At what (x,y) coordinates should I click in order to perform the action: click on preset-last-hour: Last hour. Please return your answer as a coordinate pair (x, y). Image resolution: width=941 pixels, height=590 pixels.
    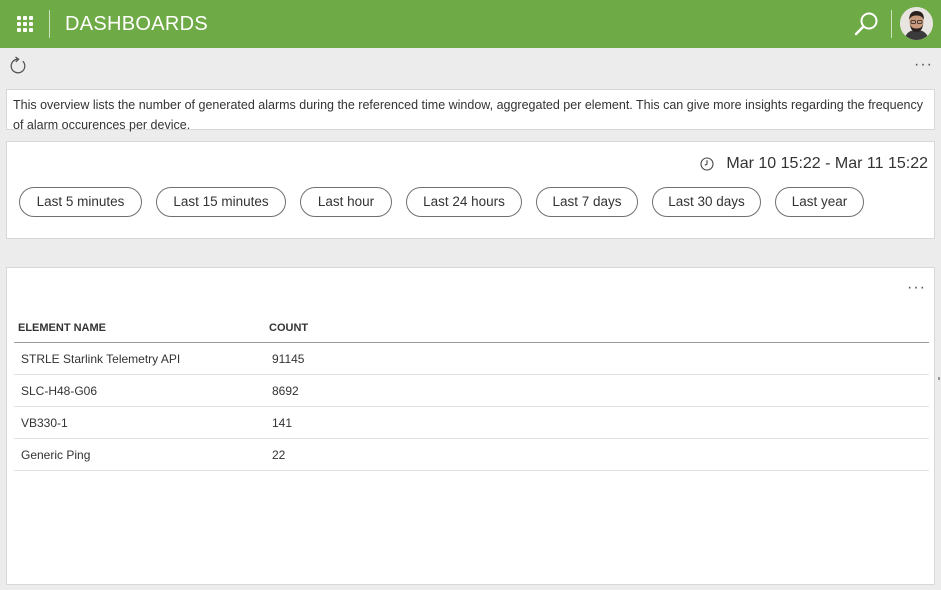
    Looking at the image, I should click on (346, 202).